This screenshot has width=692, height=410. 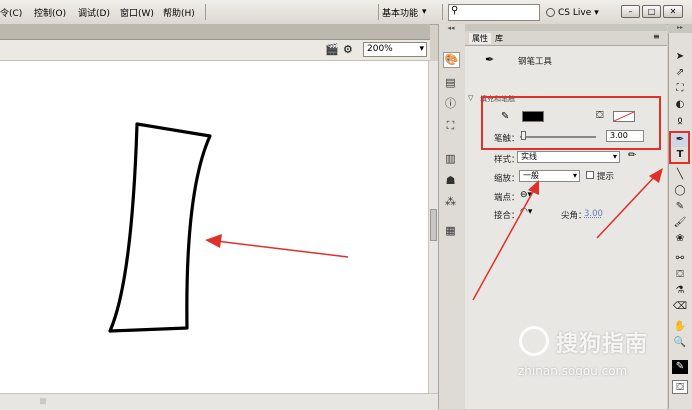 I want to click on cs-live-button: CS Live ▾, so click(x=572, y=12).